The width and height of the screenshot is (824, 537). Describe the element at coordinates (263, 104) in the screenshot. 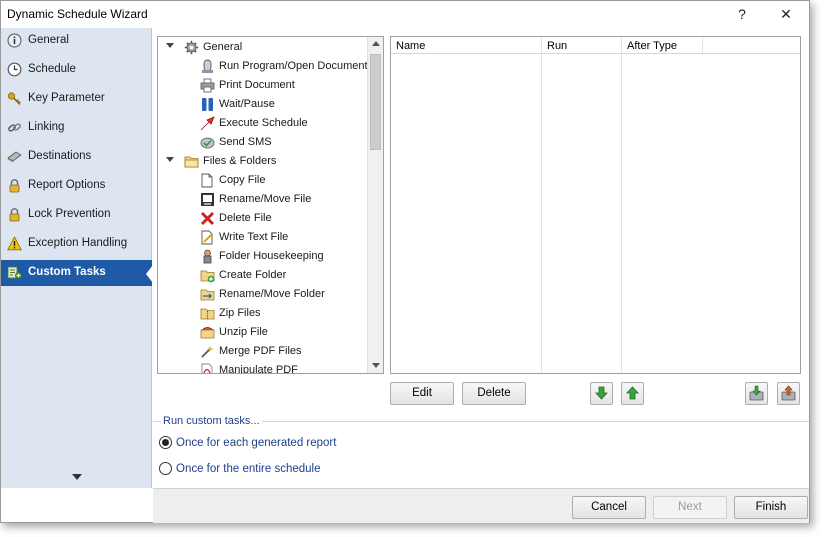

I see `tree-item-wait-pause: Wait/Pause` at that location.